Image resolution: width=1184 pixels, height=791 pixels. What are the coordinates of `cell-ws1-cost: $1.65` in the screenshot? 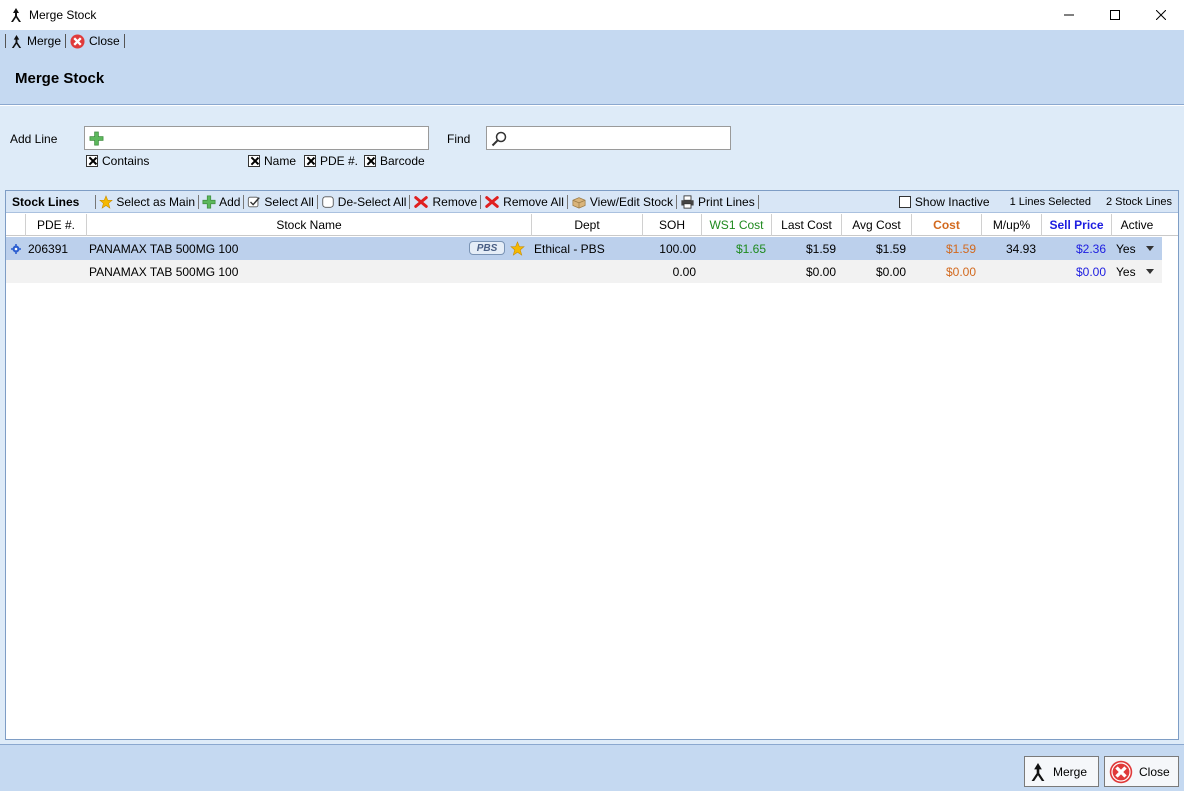 It's located at (750, 248).